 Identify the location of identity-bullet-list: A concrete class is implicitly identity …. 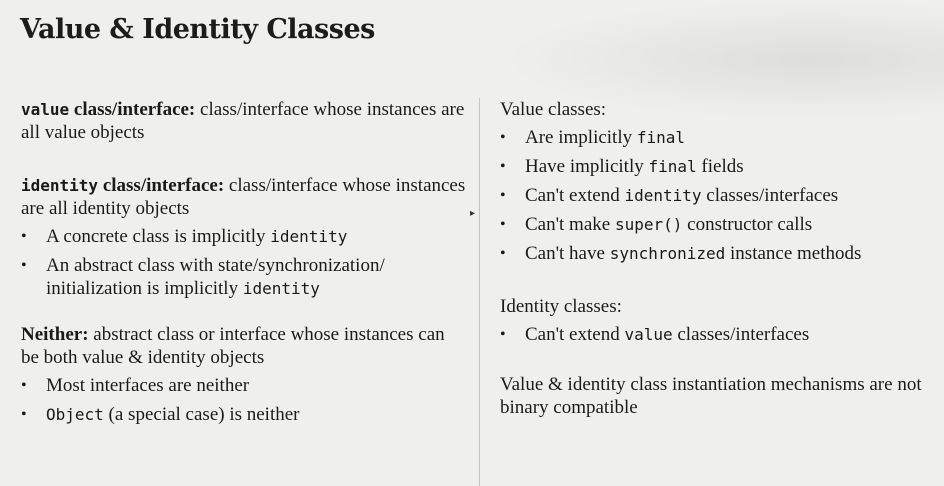
(243, 262).